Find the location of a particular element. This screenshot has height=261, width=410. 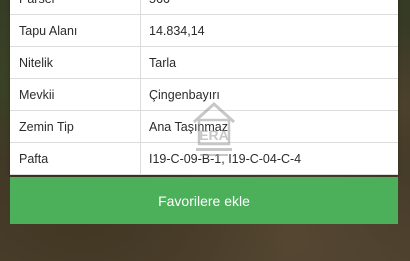

info-row-parsel: Parsel 566 is located at coordinates (204, 7).